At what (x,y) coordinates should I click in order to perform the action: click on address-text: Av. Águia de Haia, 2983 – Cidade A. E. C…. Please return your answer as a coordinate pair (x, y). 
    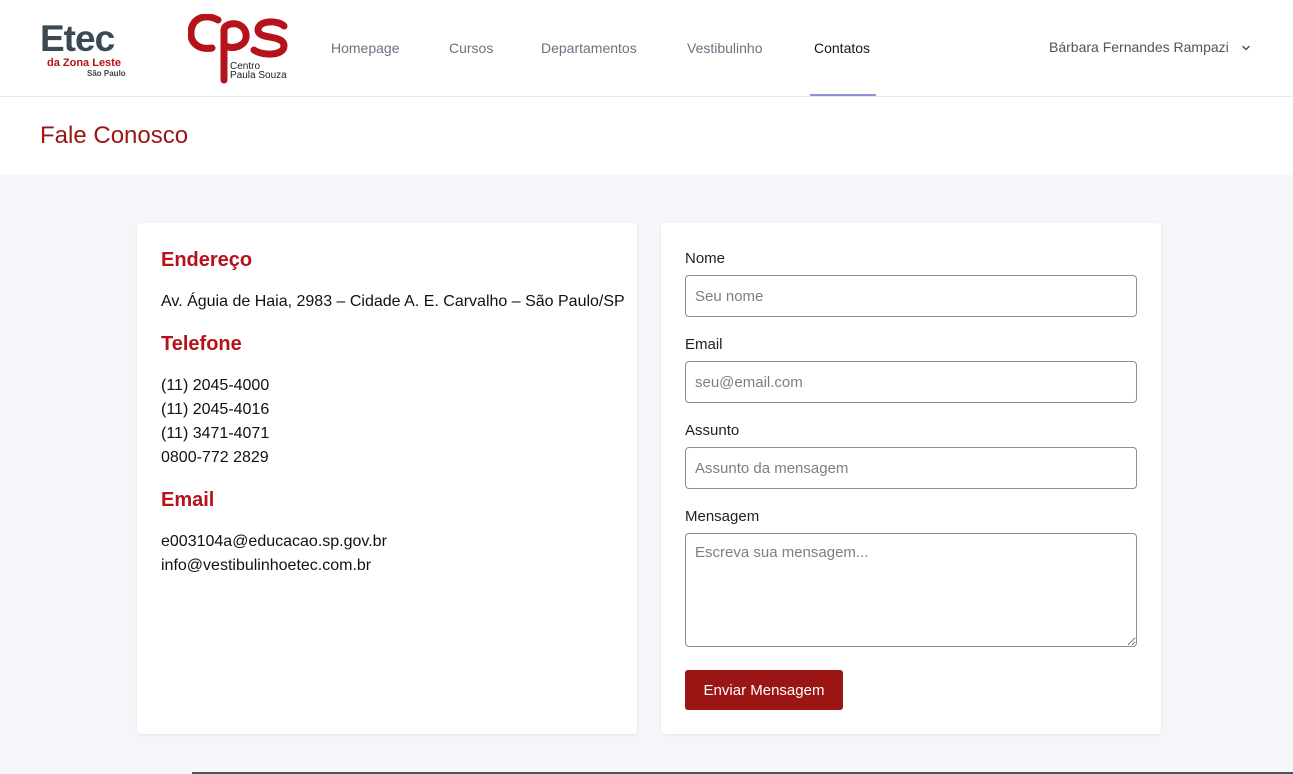
    Looking at the image, I should click on (393, 301).